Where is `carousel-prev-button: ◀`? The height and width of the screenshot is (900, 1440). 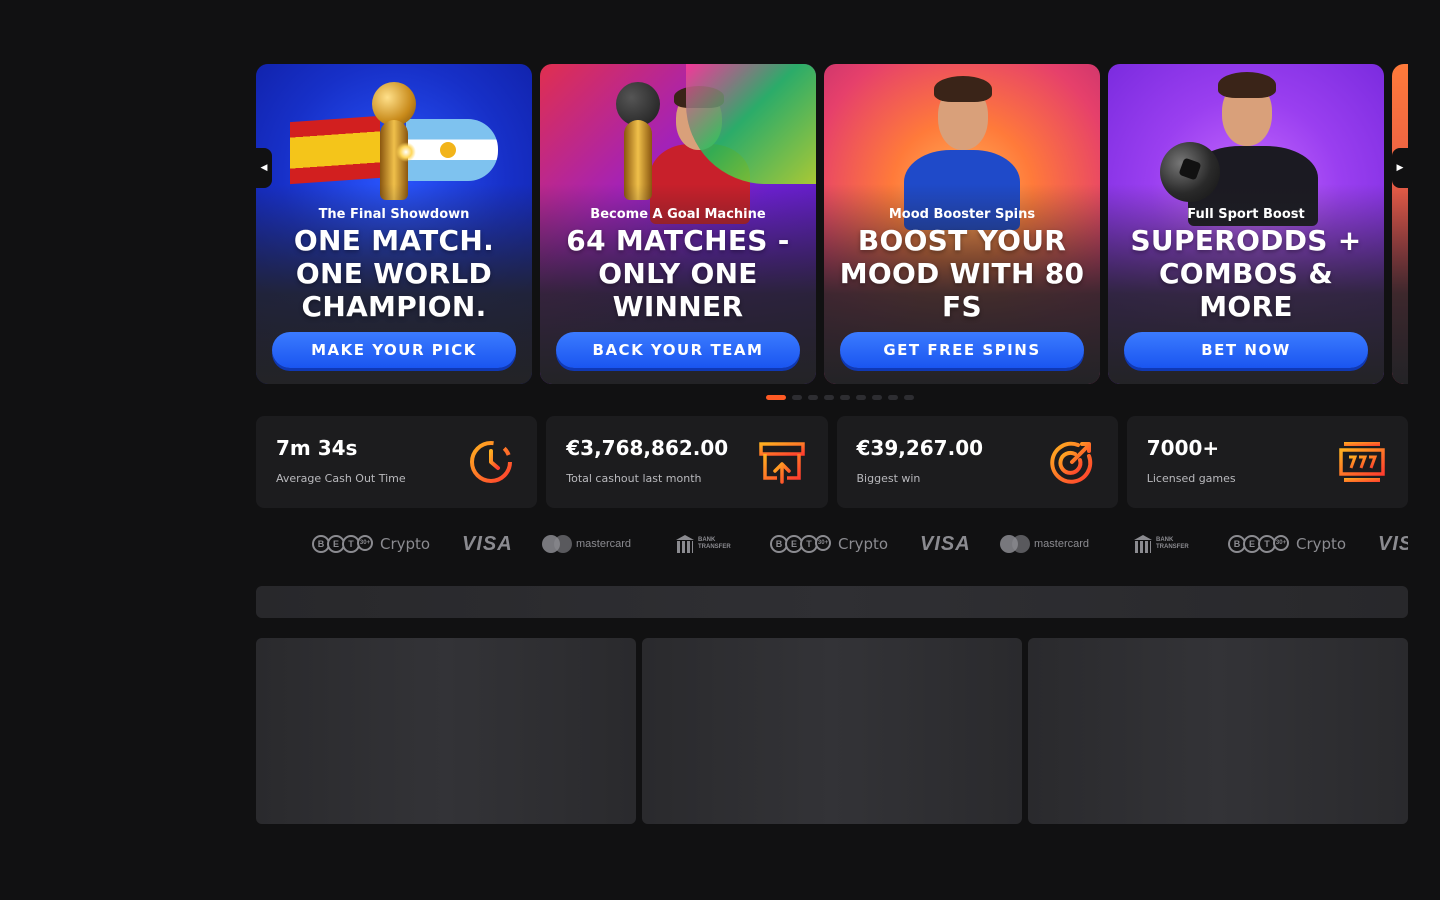 carousel-prev-button: ◀ is located at coordinates (264, 168).